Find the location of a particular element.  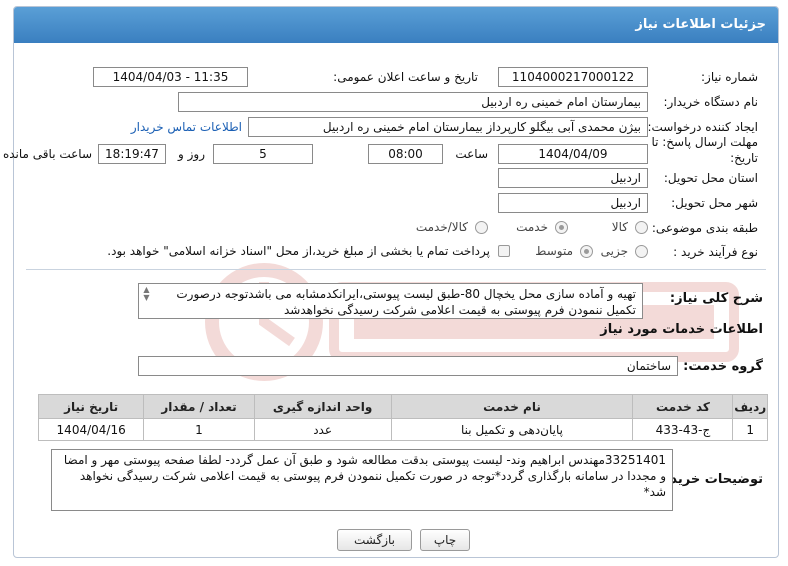

col-service-name: نام خدمت is located at coordinates (512, 406).